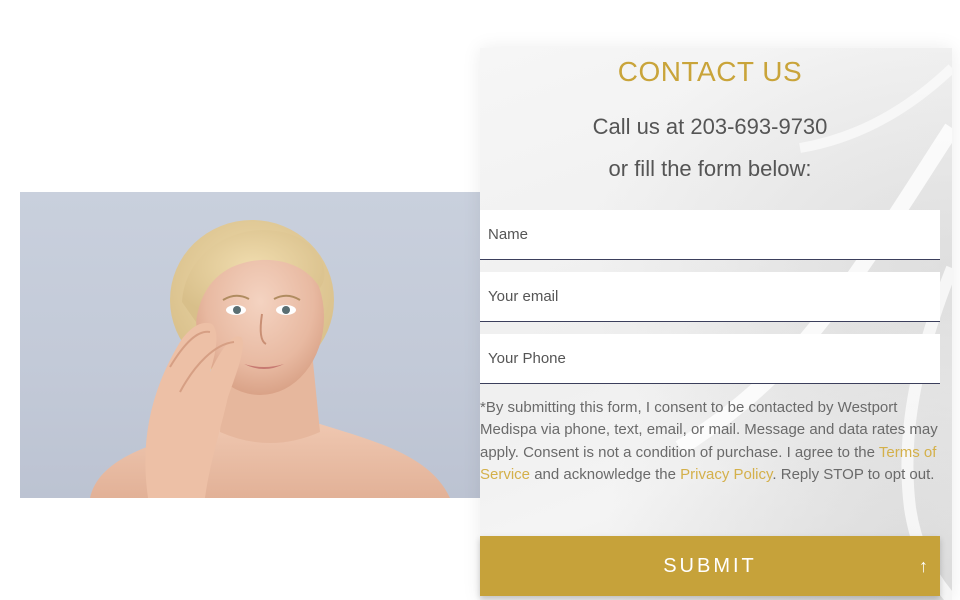 This screenshot has width=960, height=600. I want to click on consent-text-part3: . Reply STOP to opt out., so click(853, 475).